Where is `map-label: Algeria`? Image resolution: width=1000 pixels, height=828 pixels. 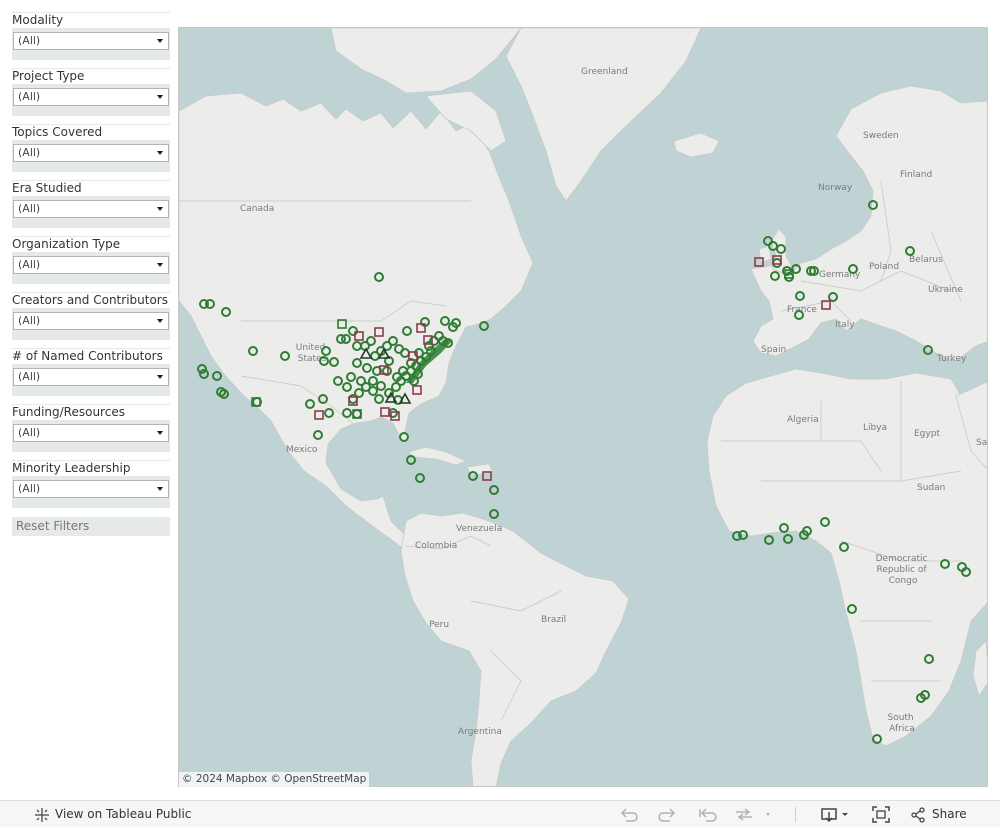 map-label: Algeria is located at coordinates (803, 420).